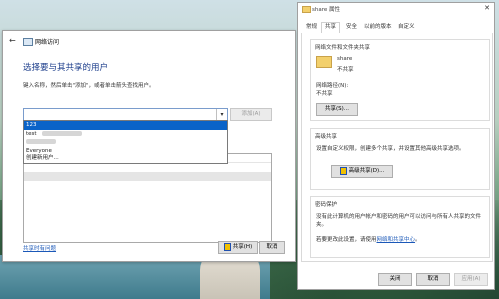 The height and width of the screenshot is (299, 499). I want to click on tab-general: 常规, so click(311, 27).